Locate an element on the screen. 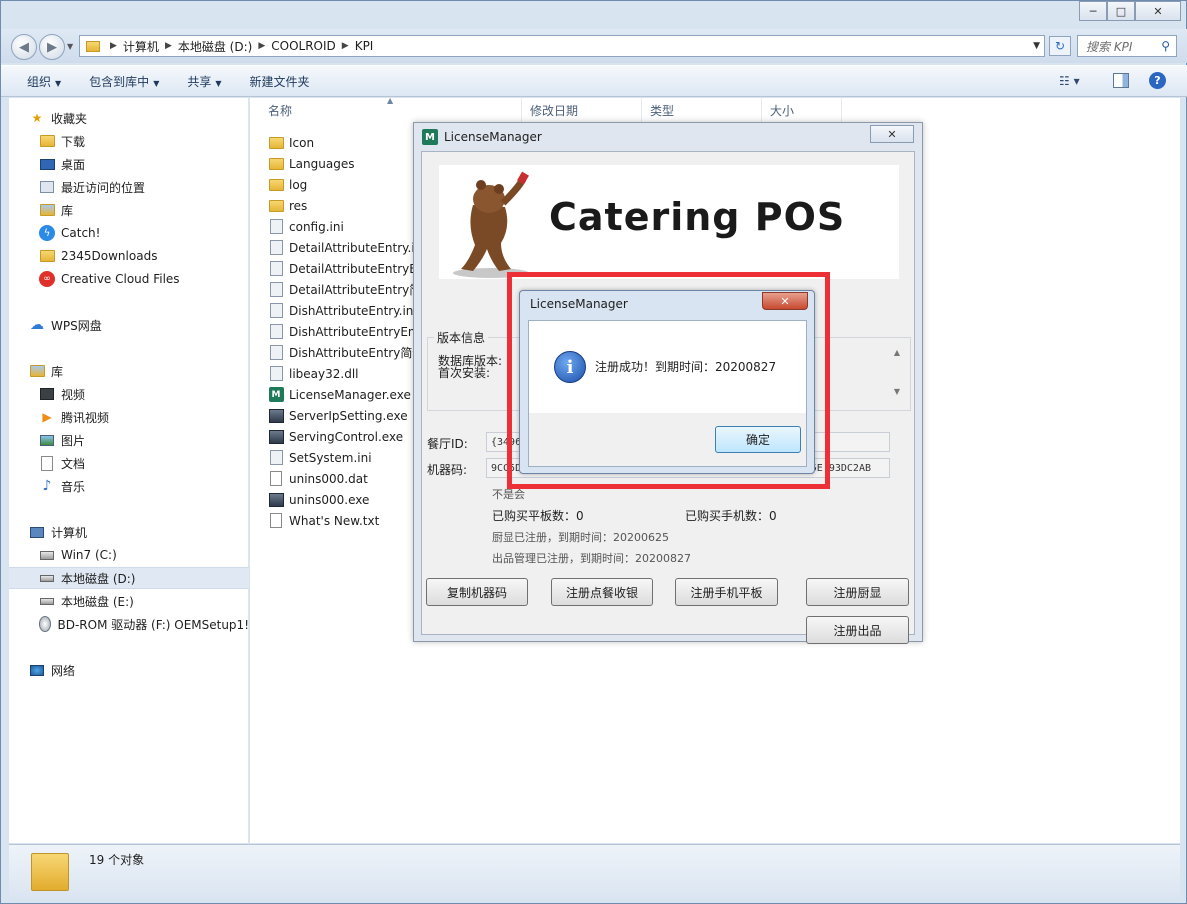 Image resolution: width=1187 pixels, height=904 pixels. nav-library-label: 库 is located at coordinates (57, 371).